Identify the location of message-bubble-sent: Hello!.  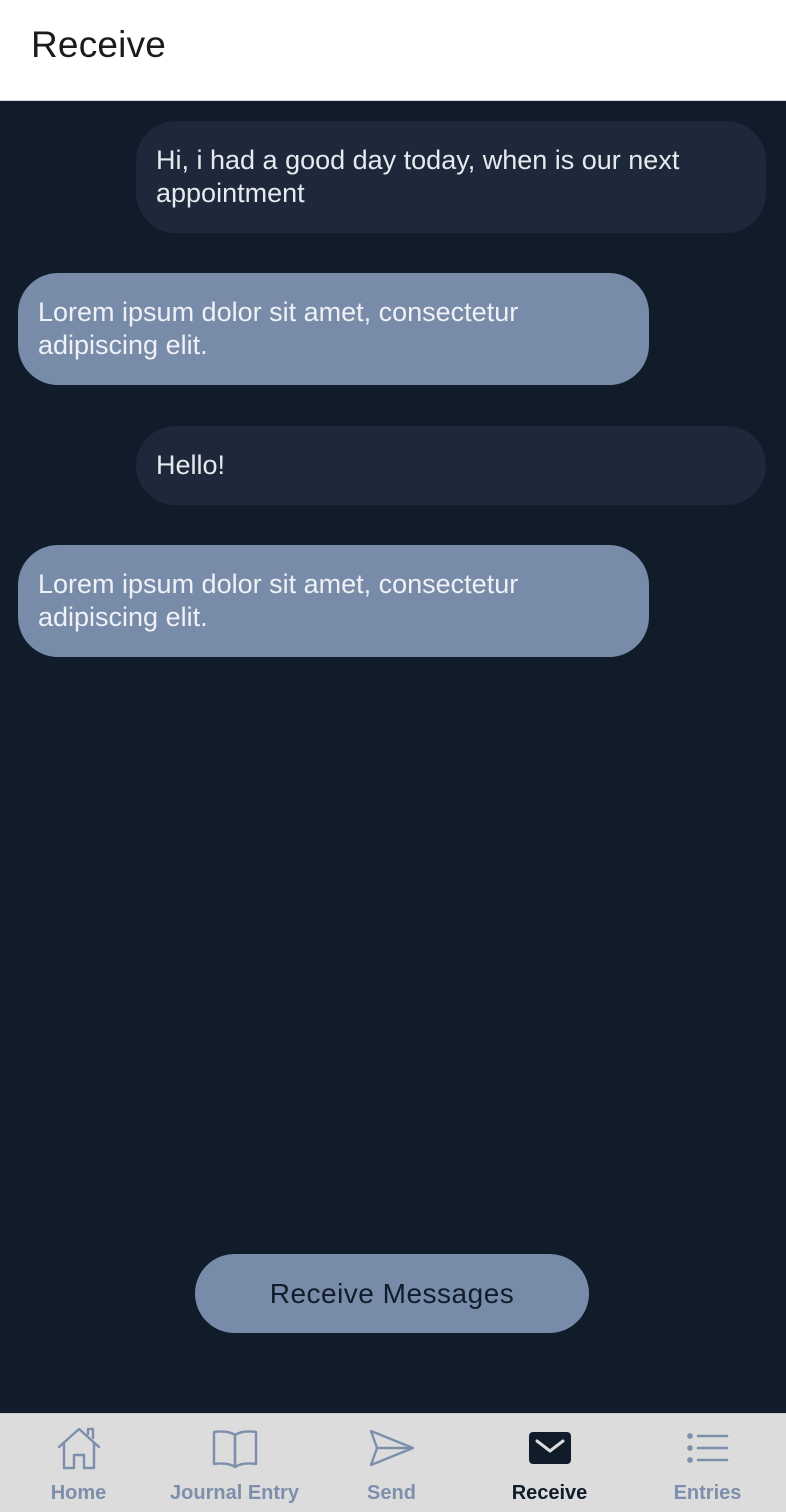
(451, 465).